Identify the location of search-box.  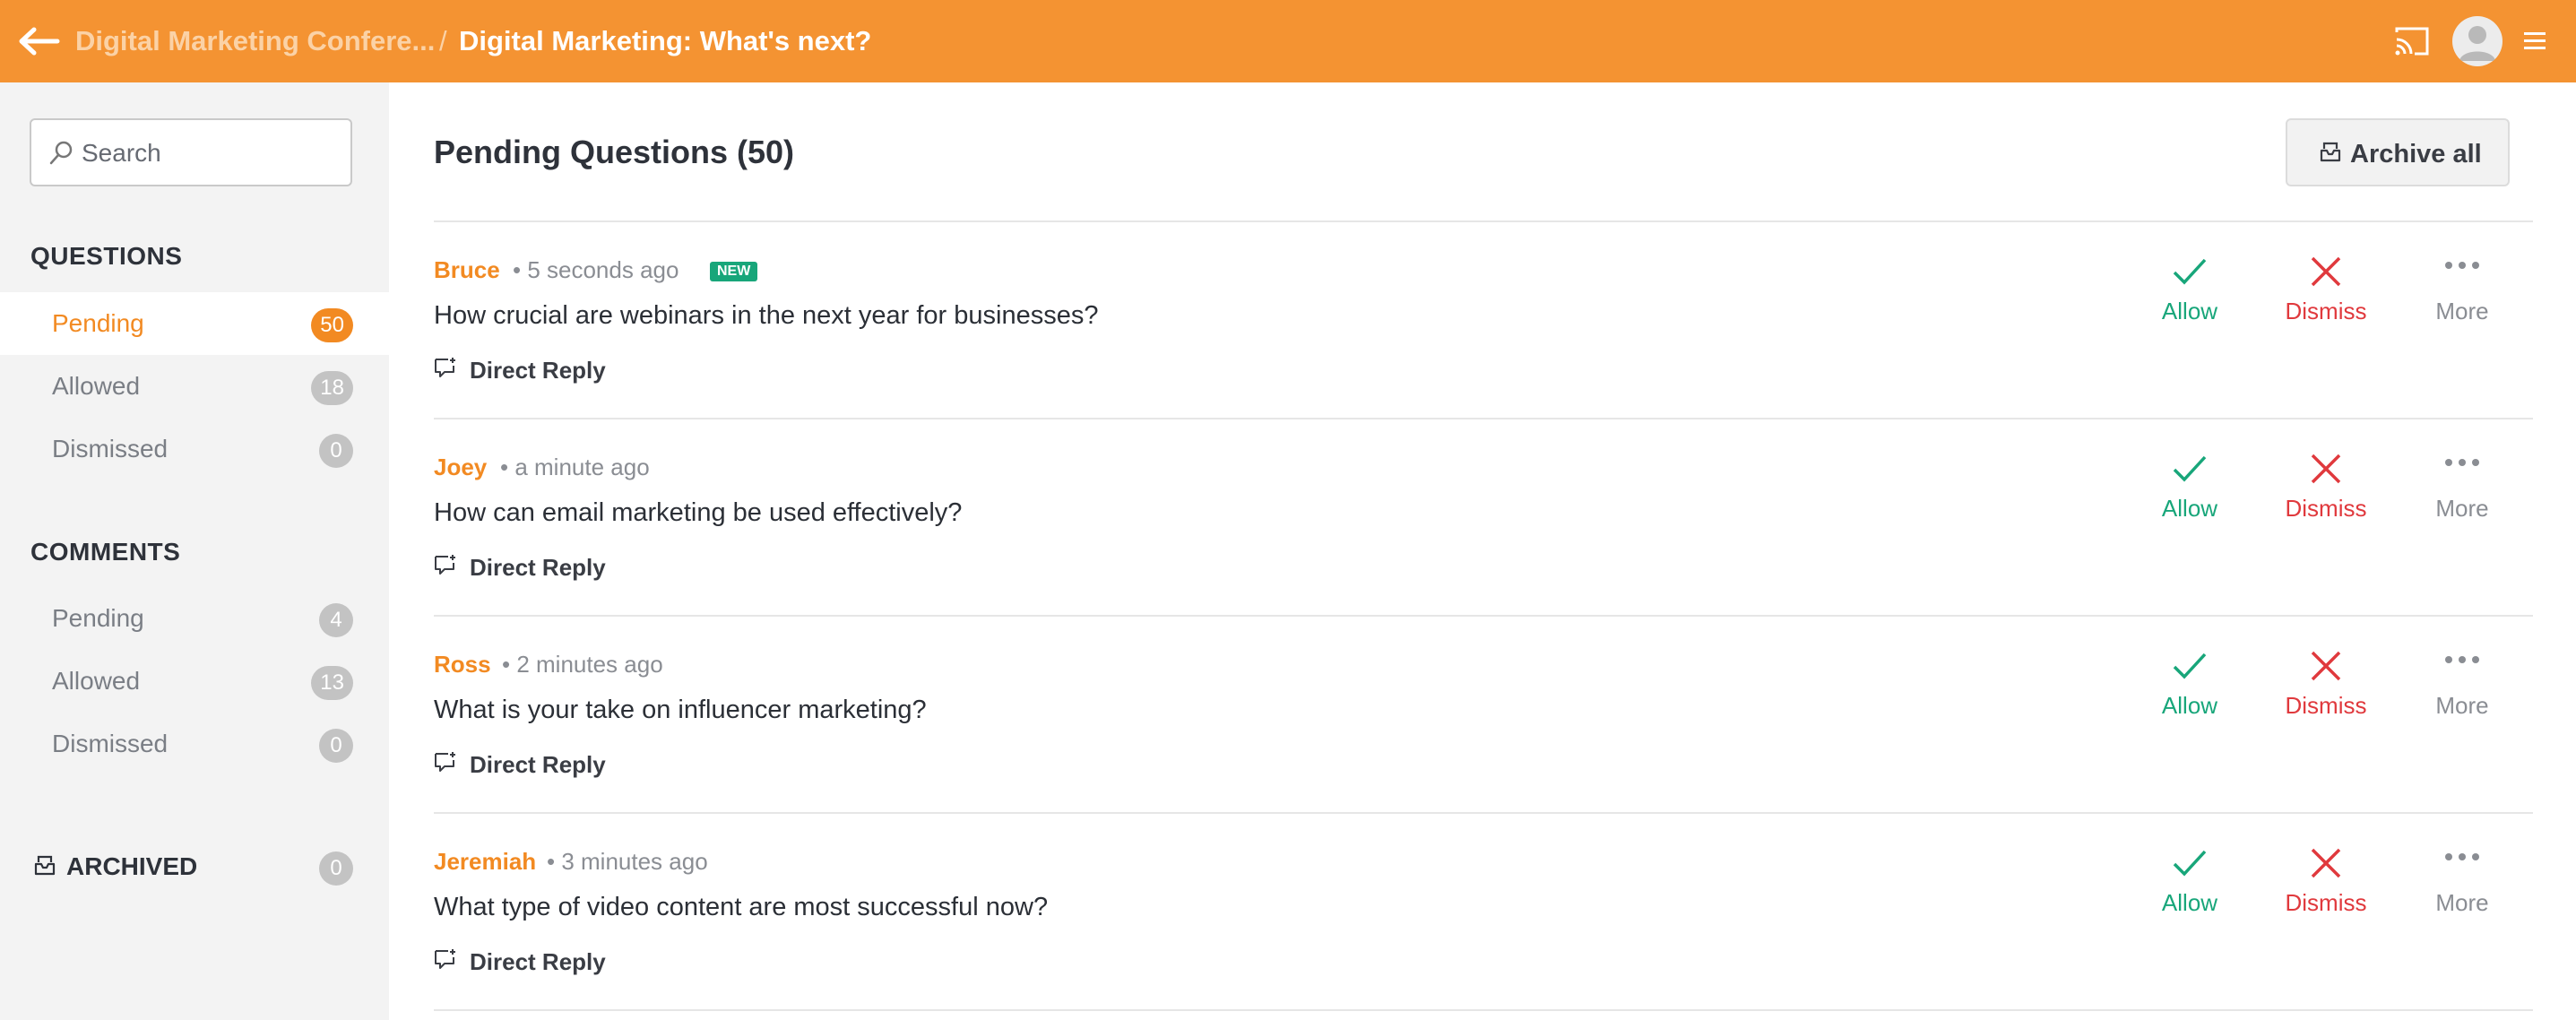
(191, 152).